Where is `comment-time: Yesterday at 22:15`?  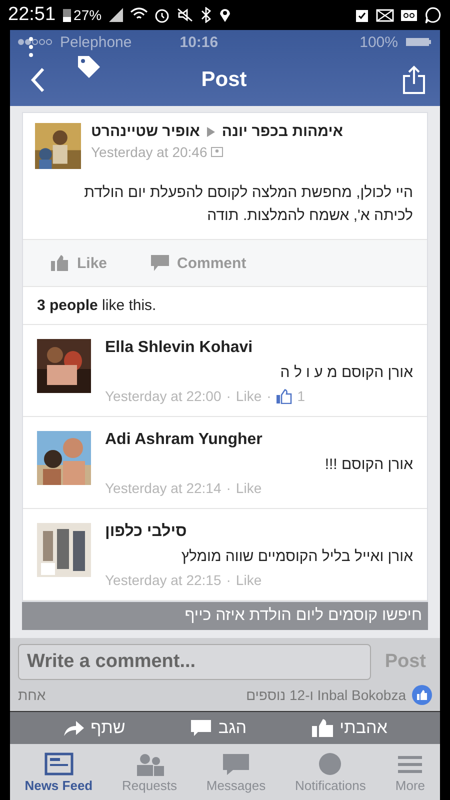
comment-time: Yesterday at 22:15 is located at coordinates (163, 580).